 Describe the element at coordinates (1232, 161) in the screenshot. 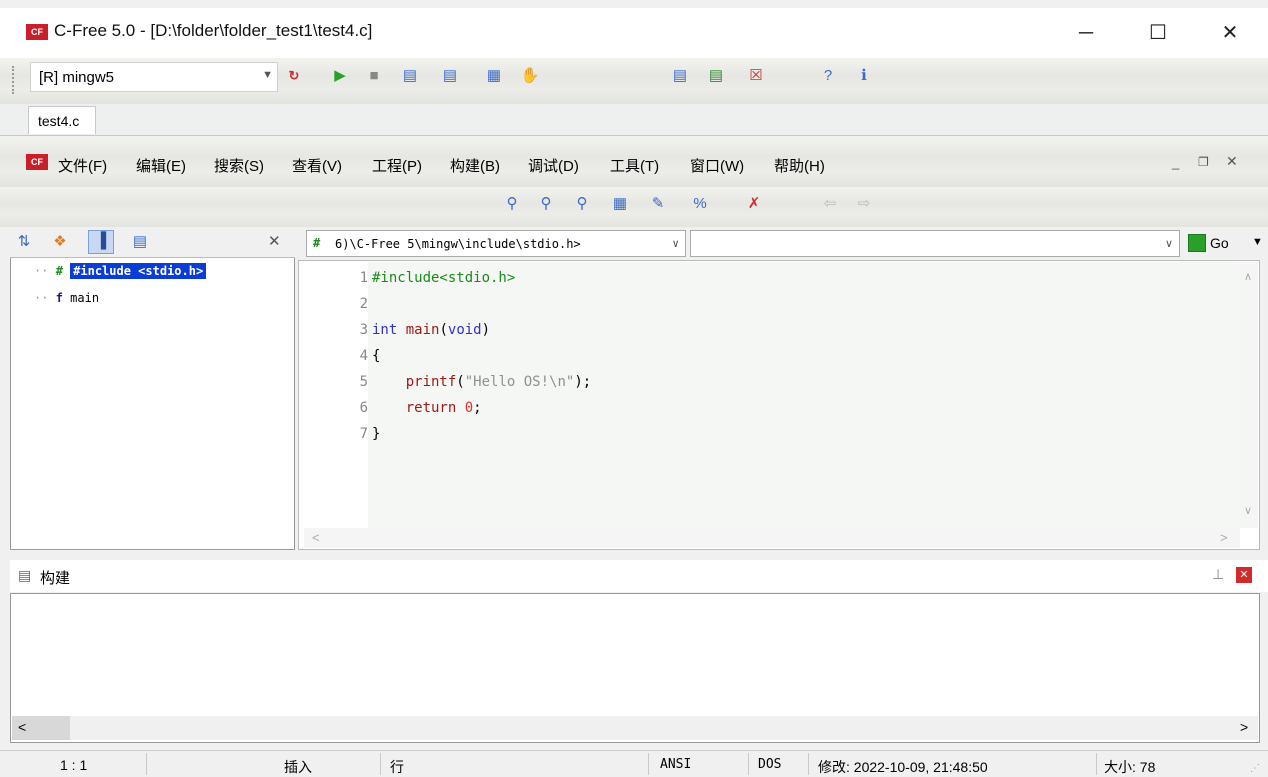

I see `mdi-close-icon: ✕` at that location.